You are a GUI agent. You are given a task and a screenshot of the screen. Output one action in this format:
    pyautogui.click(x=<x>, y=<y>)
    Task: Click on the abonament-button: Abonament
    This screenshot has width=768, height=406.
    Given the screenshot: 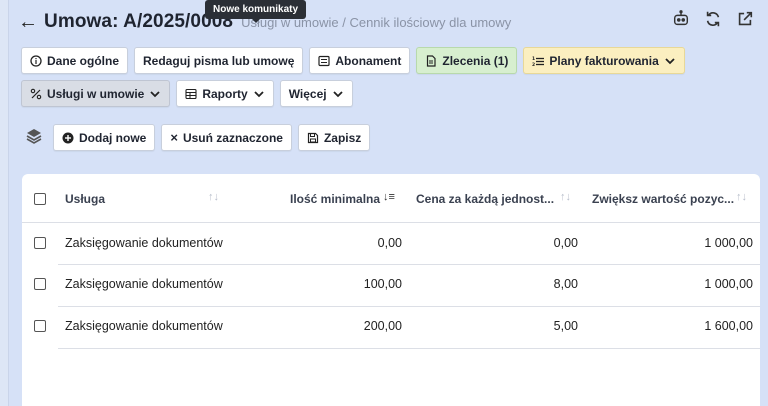 What is the action you would take?
    pyautogui.click(x=360, y=60)
    